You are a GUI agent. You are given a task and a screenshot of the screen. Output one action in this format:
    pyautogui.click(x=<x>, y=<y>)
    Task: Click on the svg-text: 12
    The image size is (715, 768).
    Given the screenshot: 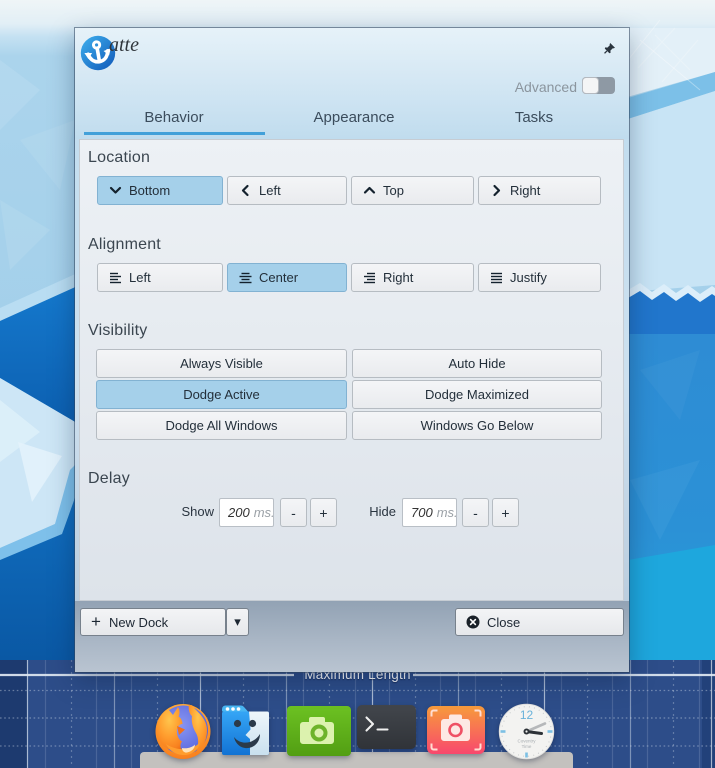 What is the action you would take?
    pyautogui.click(x=527, y=715)
    